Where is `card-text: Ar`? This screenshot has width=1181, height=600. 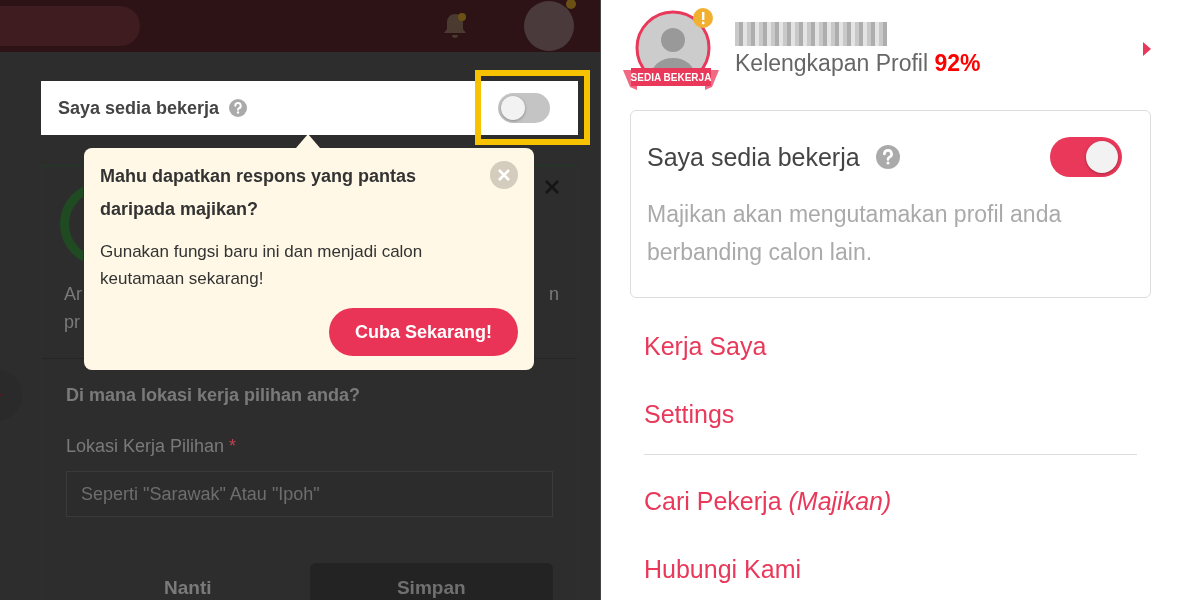 card-text: Ar is located at coordinates (73, 294).